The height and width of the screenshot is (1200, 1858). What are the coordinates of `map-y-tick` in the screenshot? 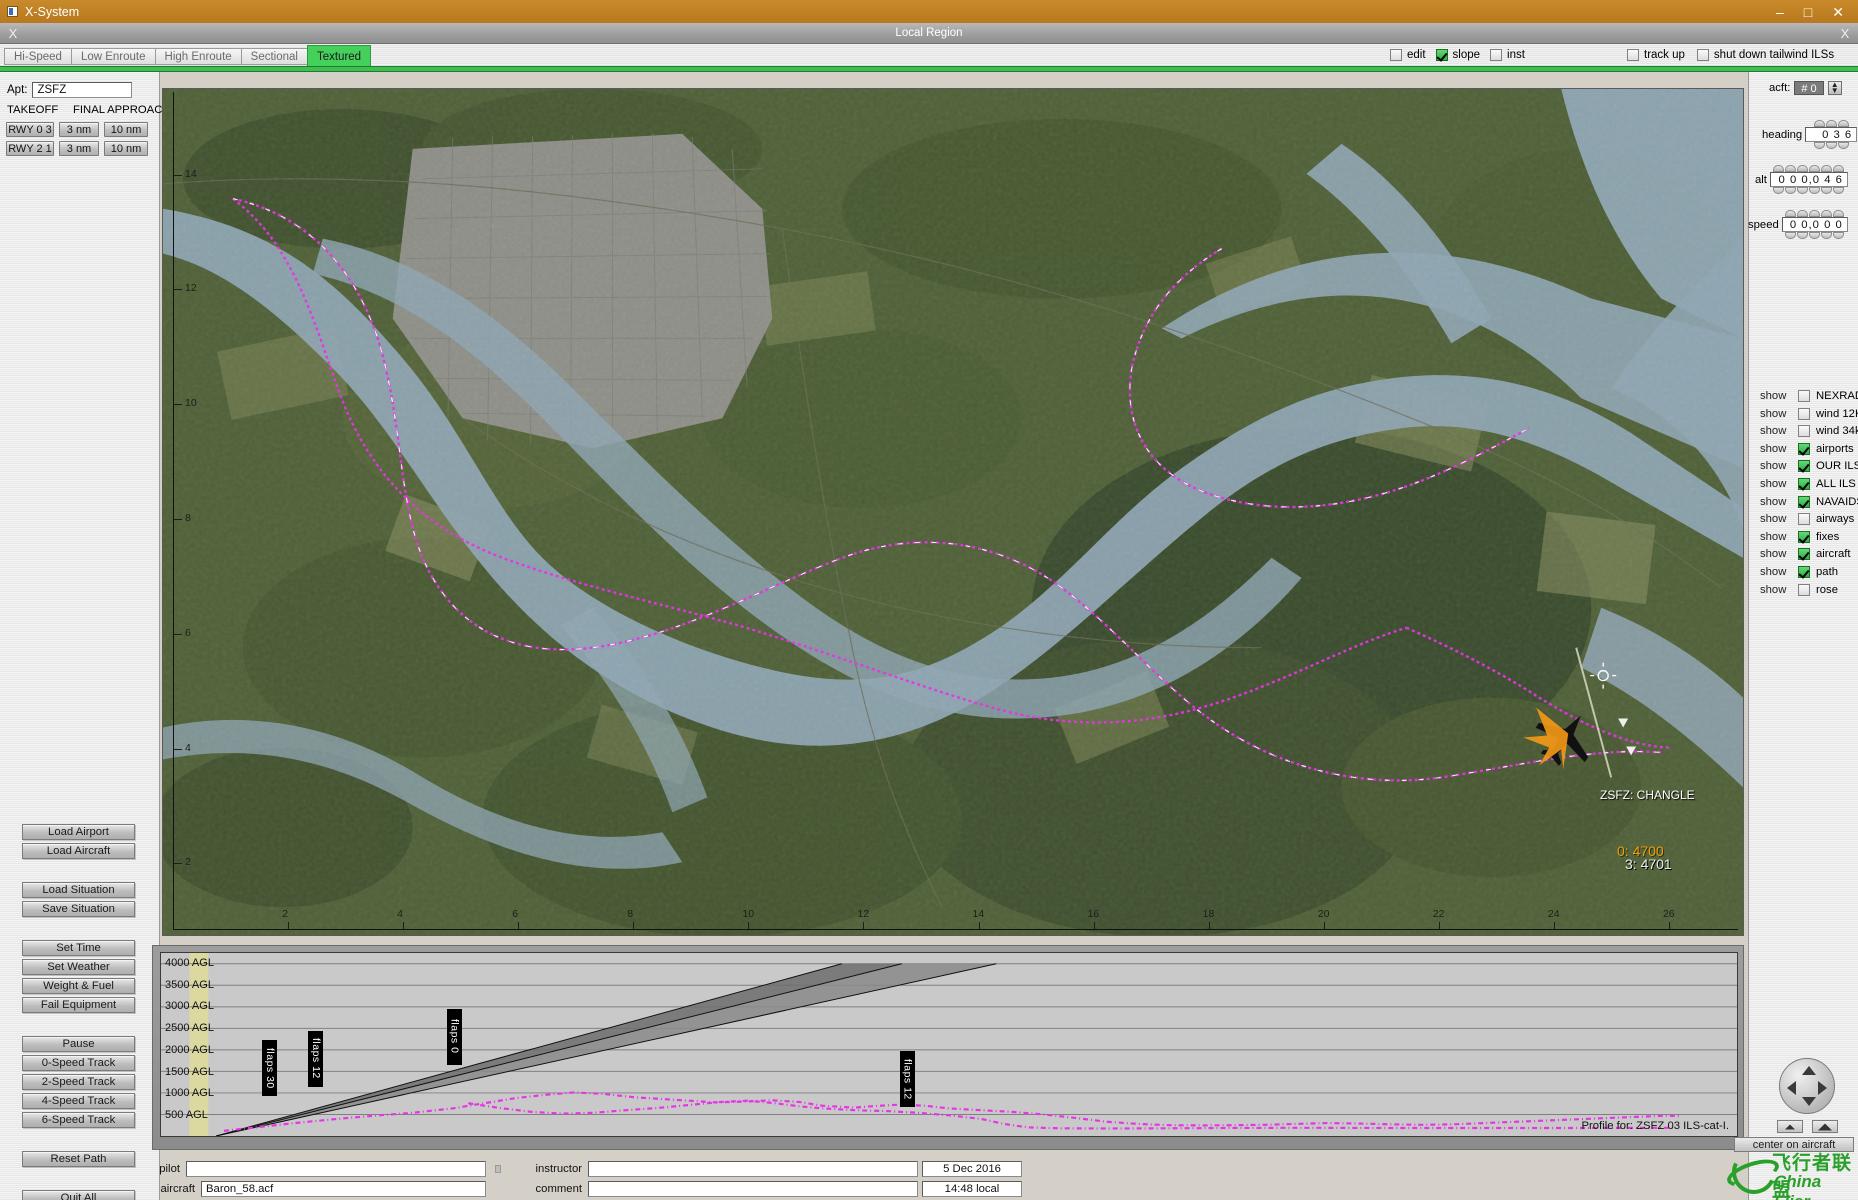 It's located at (177, 749).